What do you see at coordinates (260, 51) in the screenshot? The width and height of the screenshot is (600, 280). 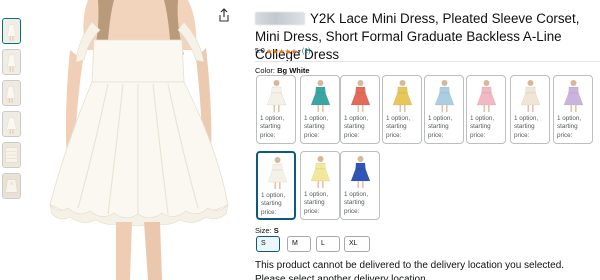 I see `rating-value: 5.0` at bounding box center [260, 51].